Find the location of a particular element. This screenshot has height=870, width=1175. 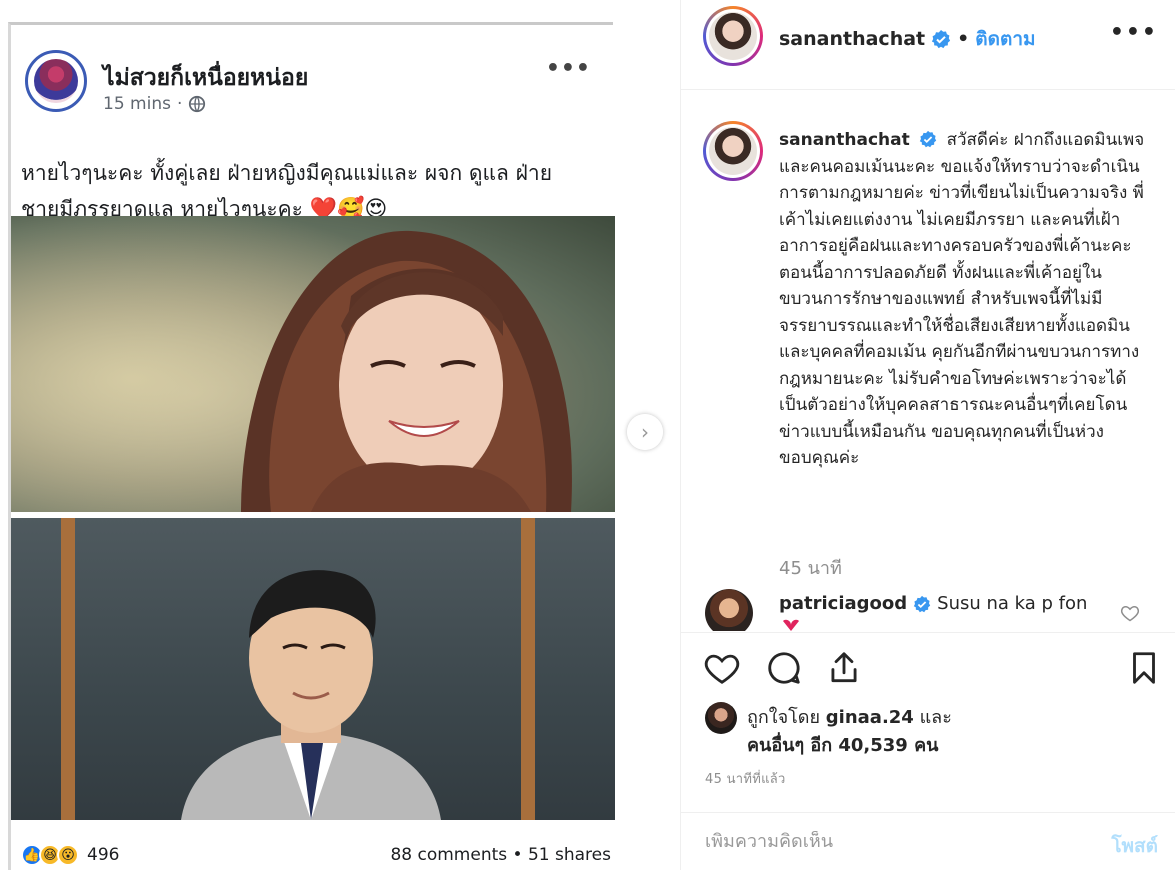

fb-reactions: 👍 😆 😮 496 is located at coordinates (70, 855).